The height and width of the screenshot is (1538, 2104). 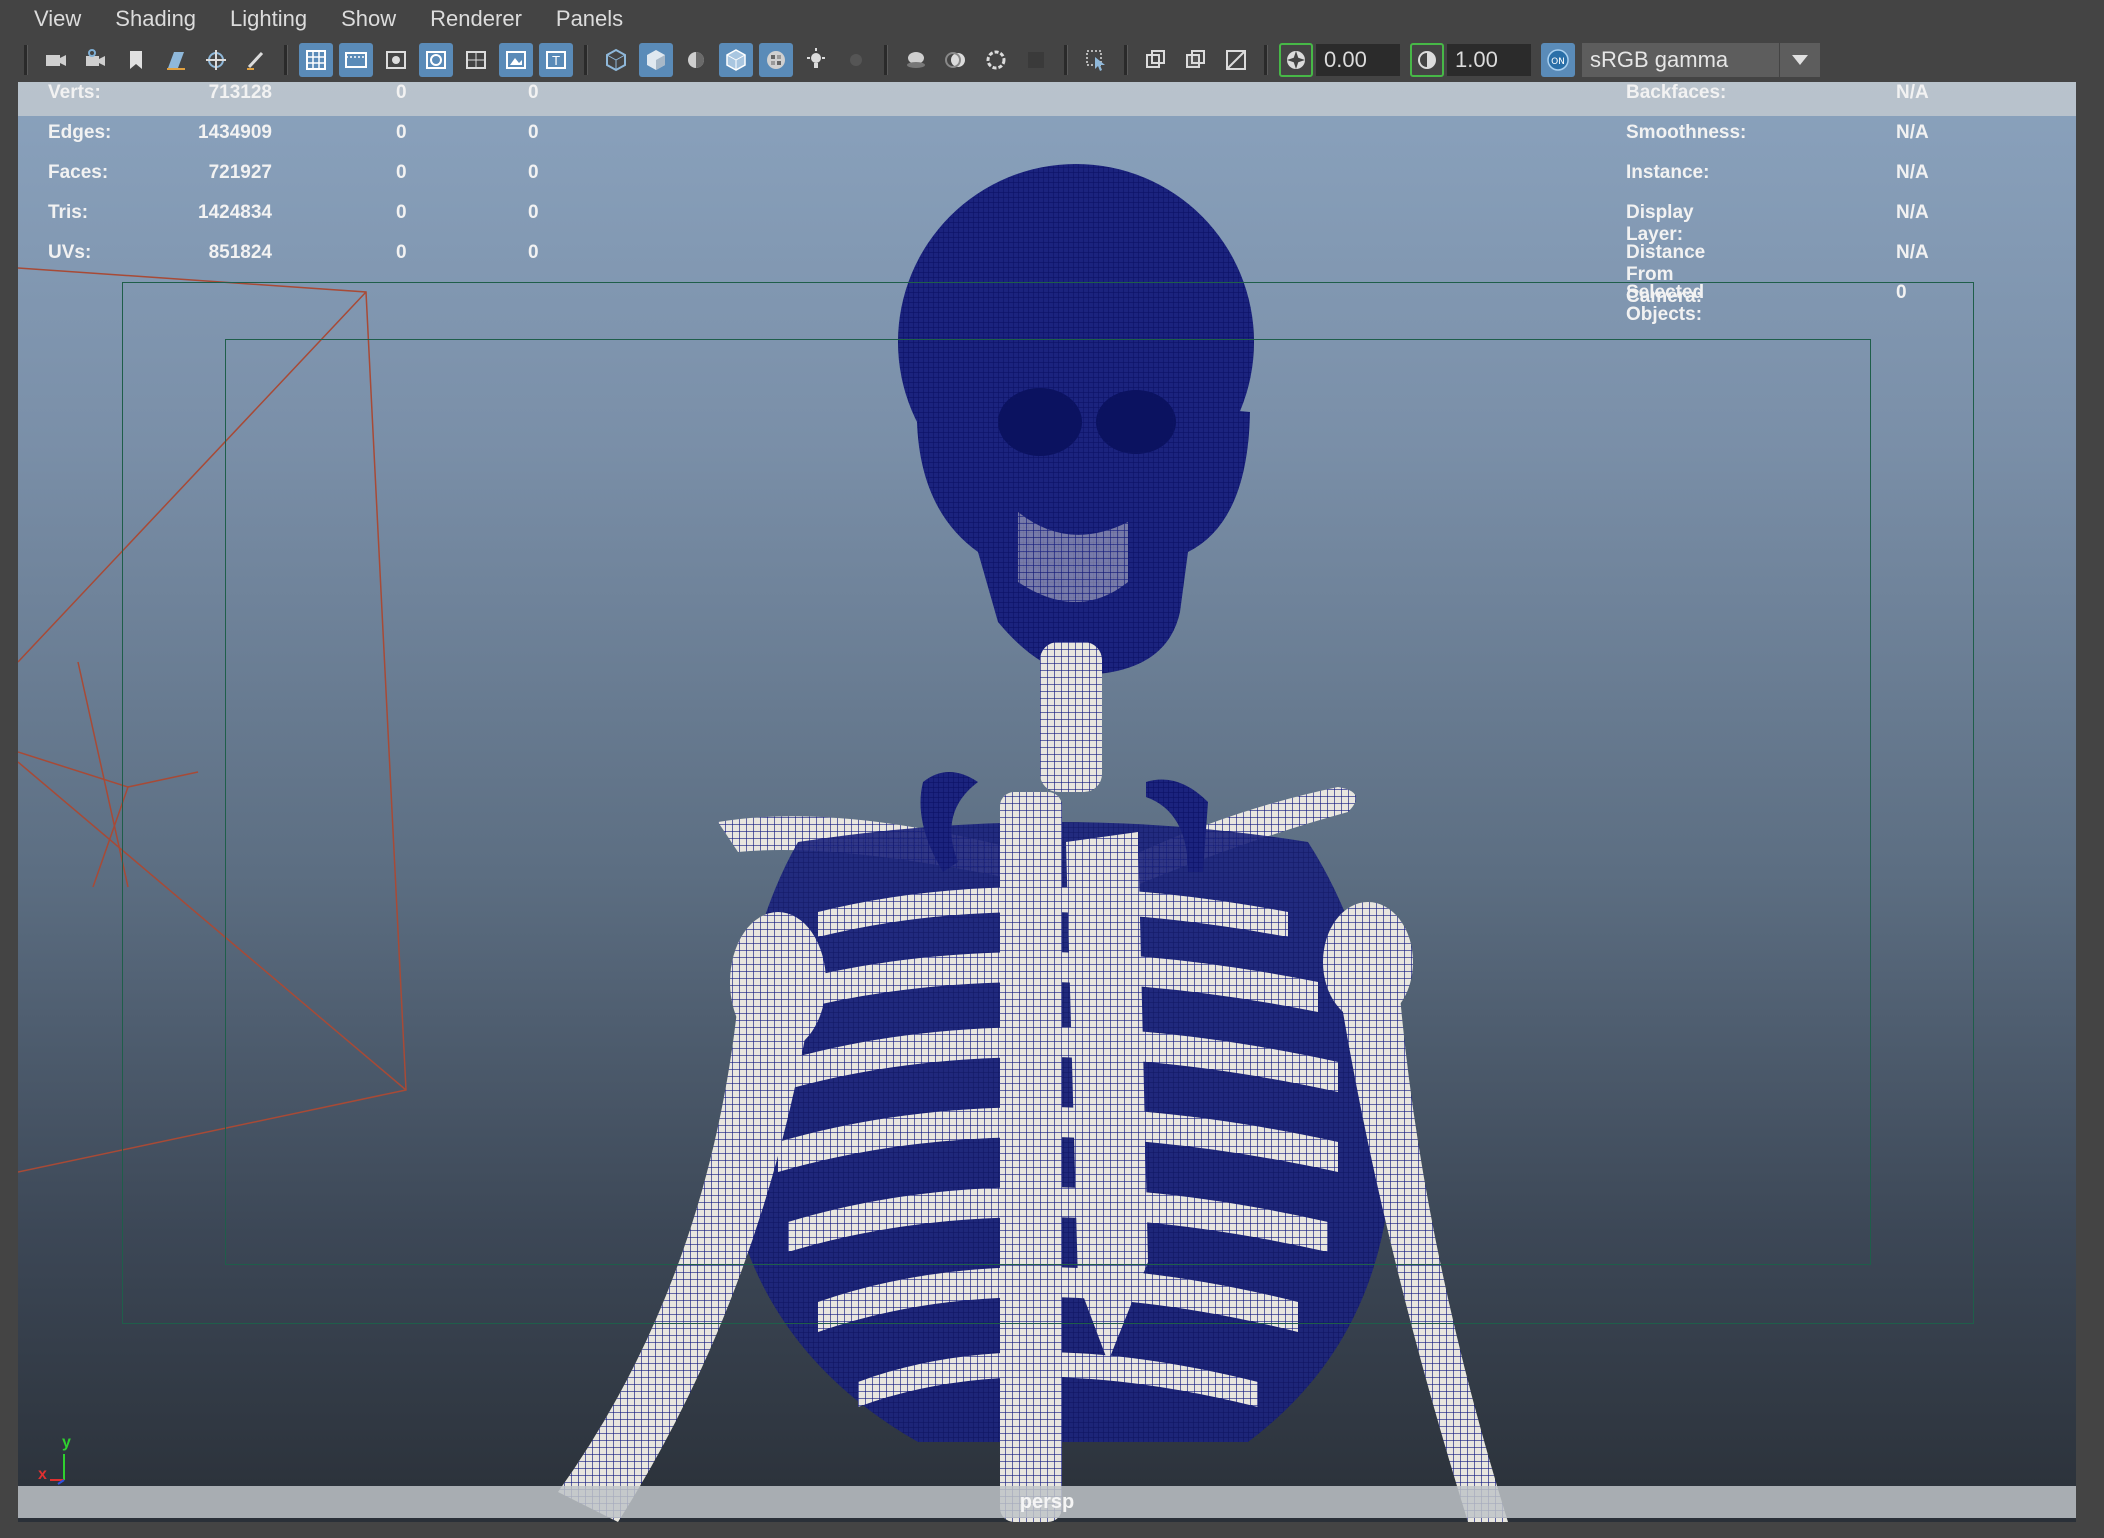 What do you see at coordinates (1668, 172) in the screenshot?
I see `hud-label: Instance:` at bounding box center [1668, 172].